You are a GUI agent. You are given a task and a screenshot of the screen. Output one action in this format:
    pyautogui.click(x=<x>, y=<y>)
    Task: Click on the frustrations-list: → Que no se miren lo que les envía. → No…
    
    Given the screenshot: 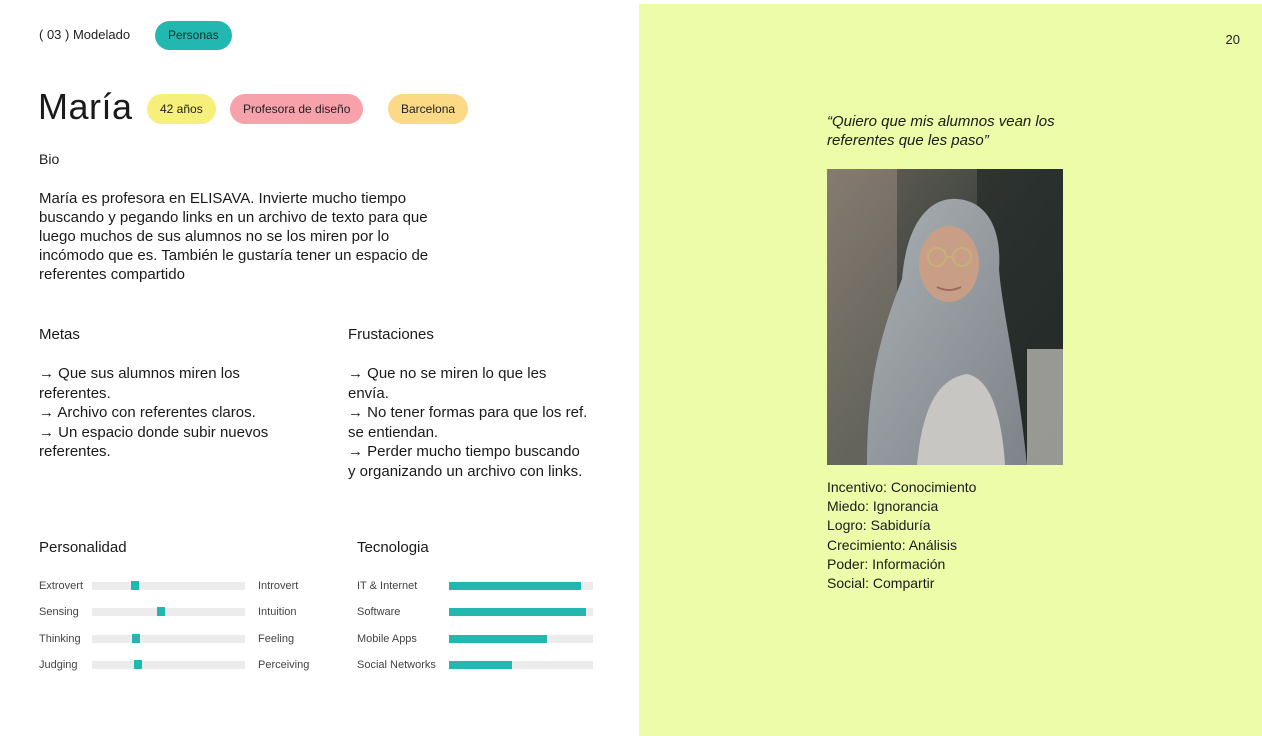 What is the action you would take?
    pyautogui.click(x=468, y=422)
    